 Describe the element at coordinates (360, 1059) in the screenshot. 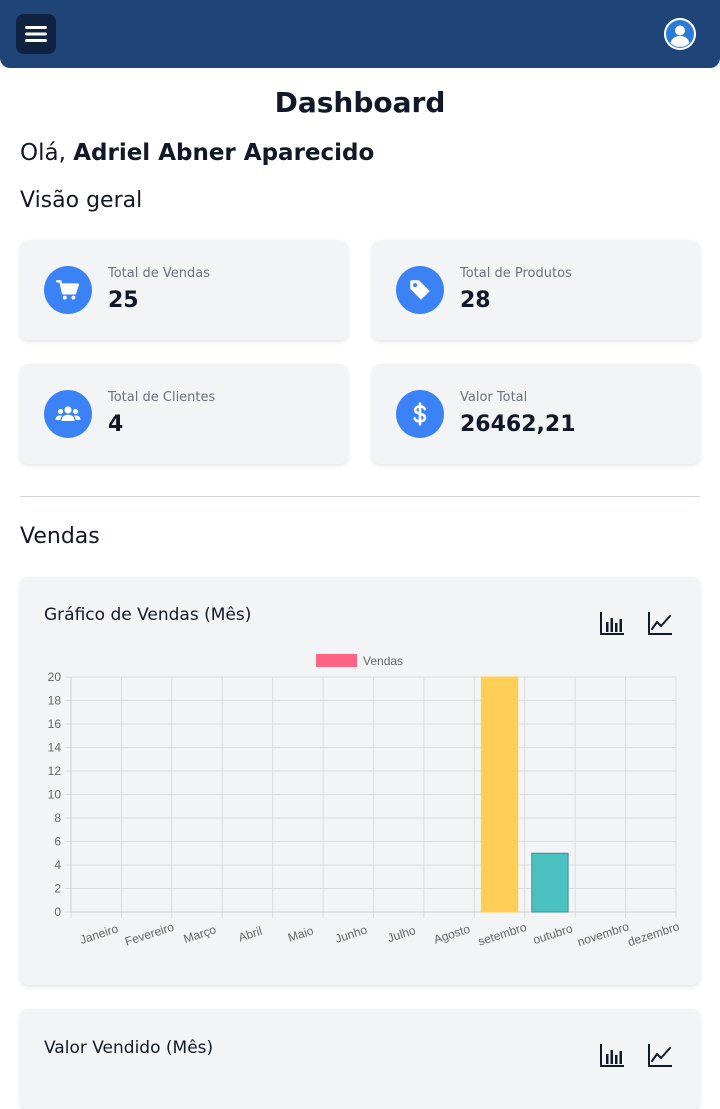

I see `value-chart-panel: Valor Vendido (Mês)` at that location.